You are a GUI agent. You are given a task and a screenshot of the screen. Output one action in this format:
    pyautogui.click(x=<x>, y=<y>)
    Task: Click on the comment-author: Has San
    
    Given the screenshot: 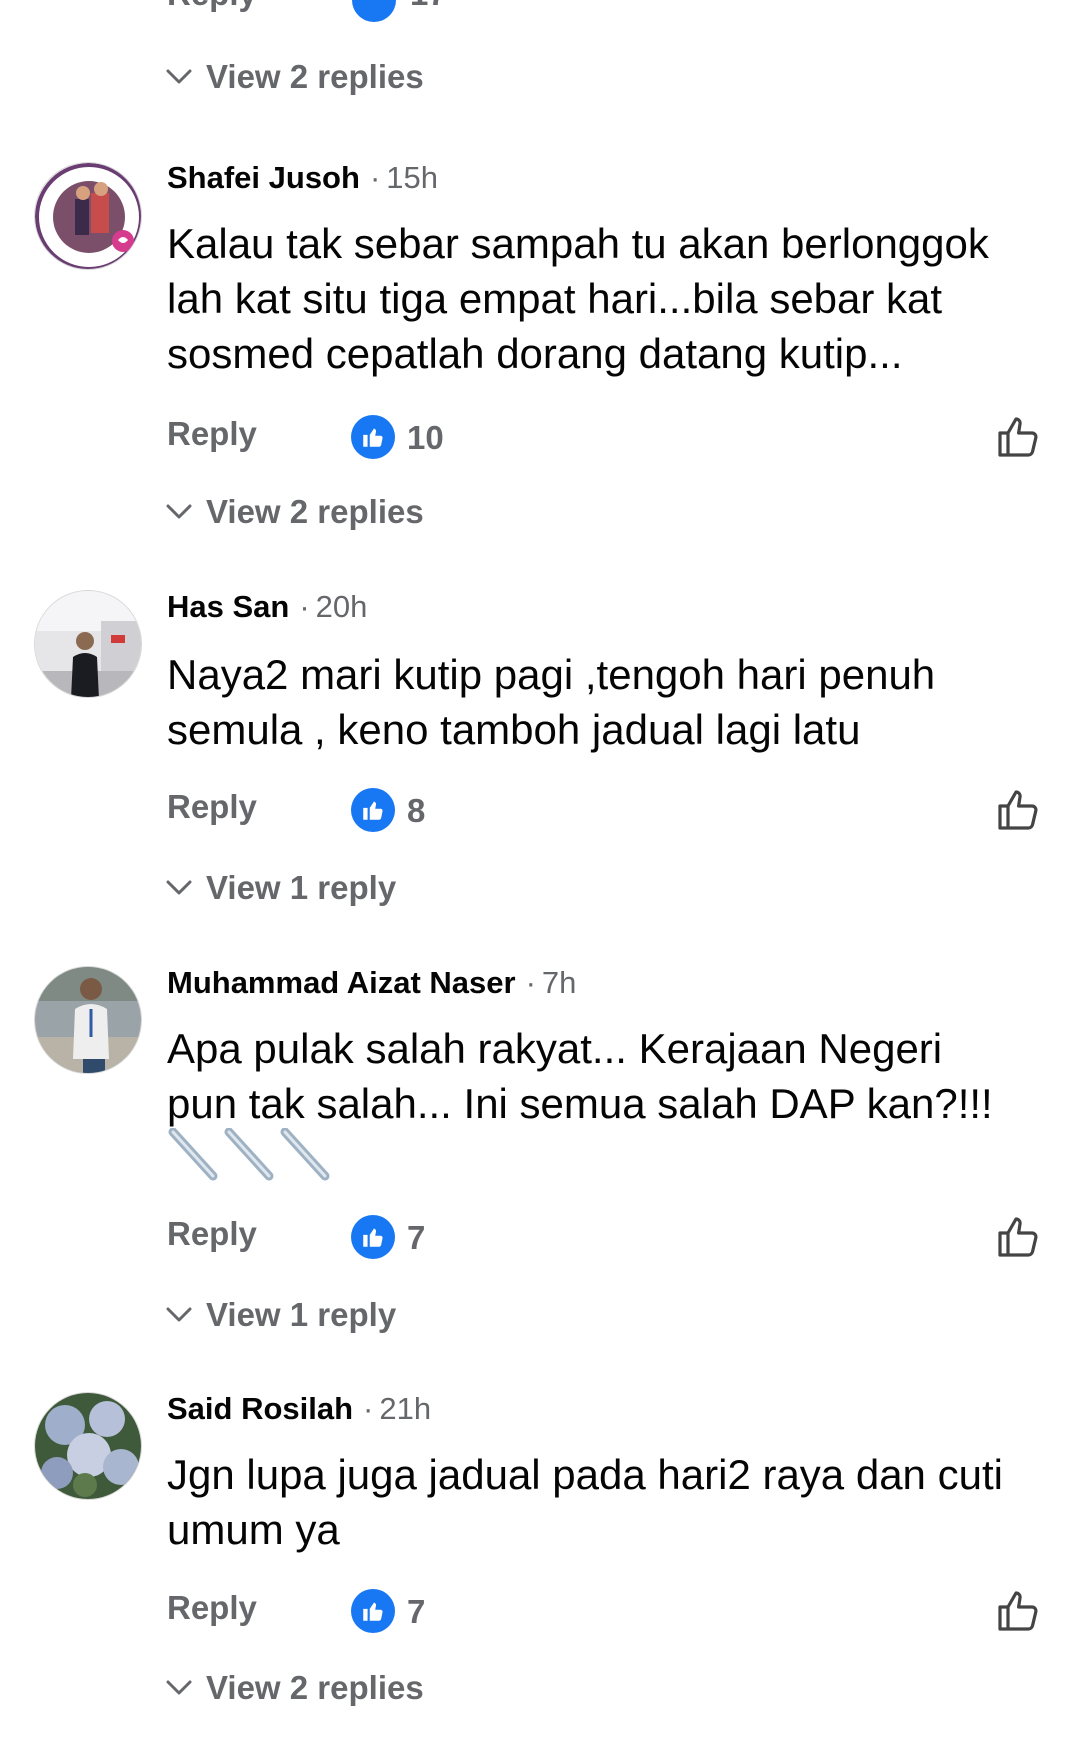 What is the action you would take?
    pyautogui.click(x=228, y=607)
    